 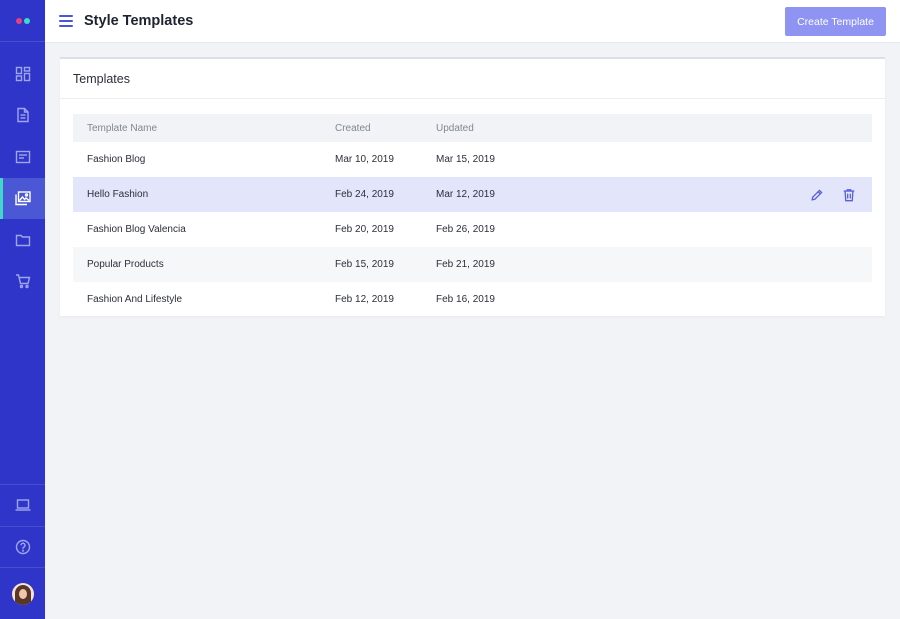 What do you see at coordinates (204, 128) in the screenshot?
I see `column-header-name: Template Name` at bounding box center [204, 128].